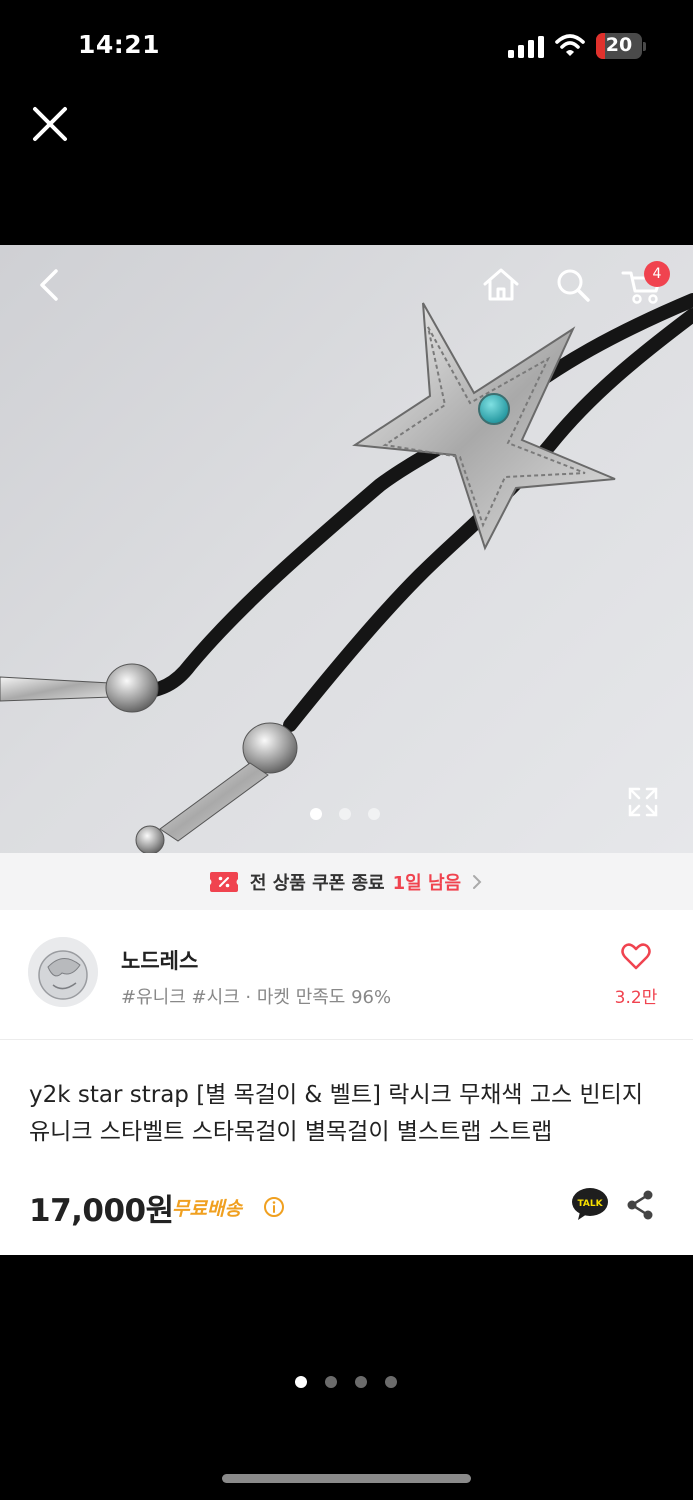 The height and width of the screenshot is (1500, 693). What do you see at coordinates (501, 285) in the screenshot?
I see `home-icon` at bounding box center [501, 285].